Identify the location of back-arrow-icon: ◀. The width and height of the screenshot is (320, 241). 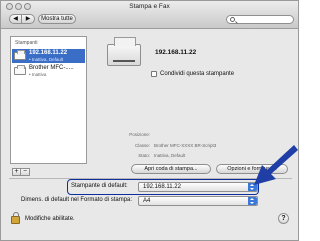
(15, 19).